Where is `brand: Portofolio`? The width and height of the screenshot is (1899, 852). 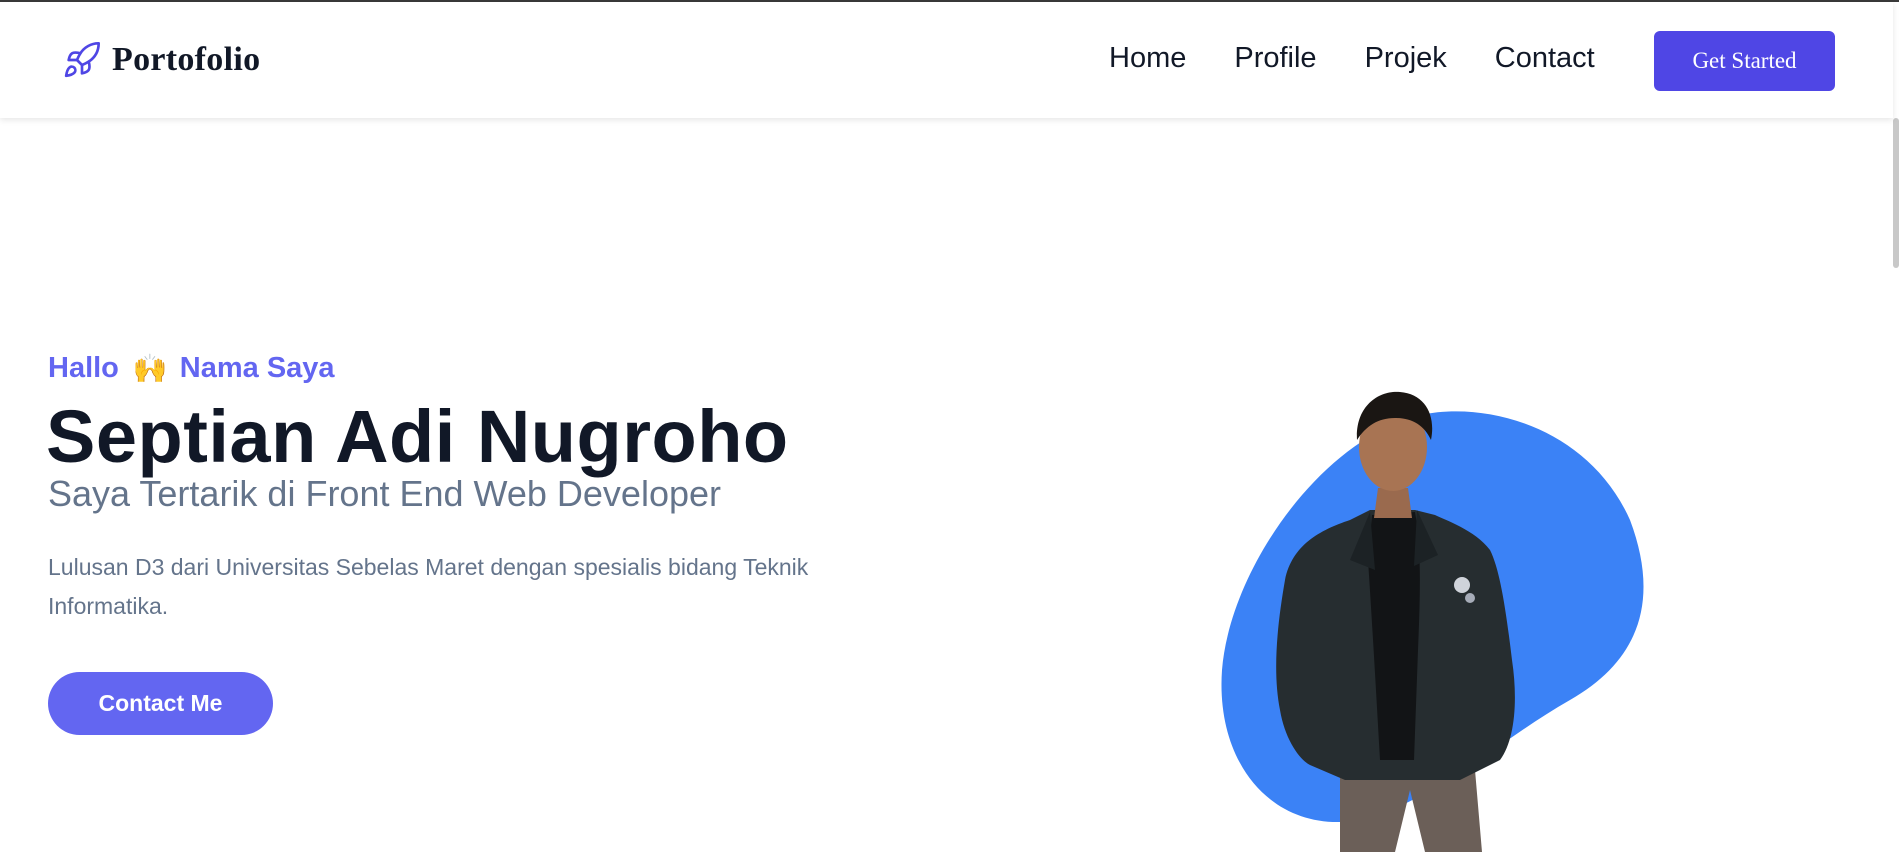
brand: Portofolio is located at coordinates (161, 60).